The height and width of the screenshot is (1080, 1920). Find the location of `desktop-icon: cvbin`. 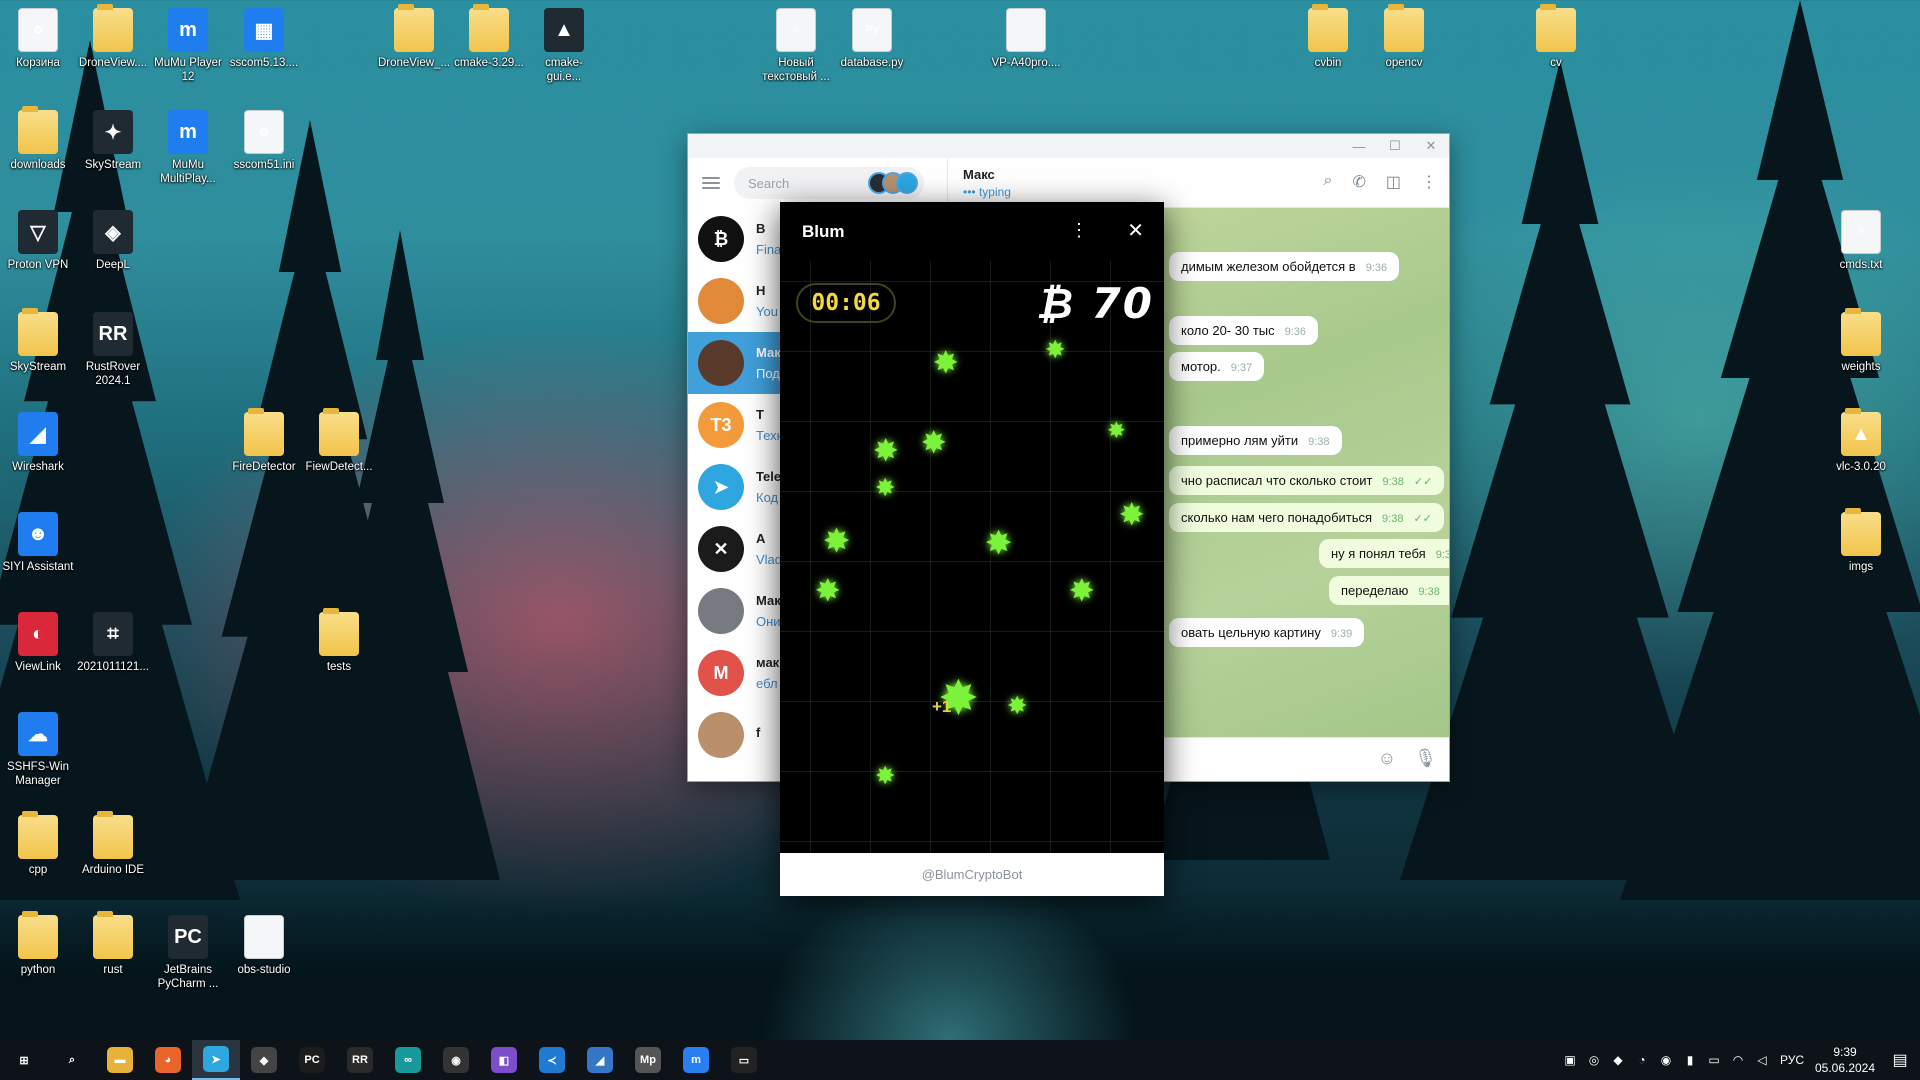

desktop-icon: cvbin is located at coordinates (1328, 37).